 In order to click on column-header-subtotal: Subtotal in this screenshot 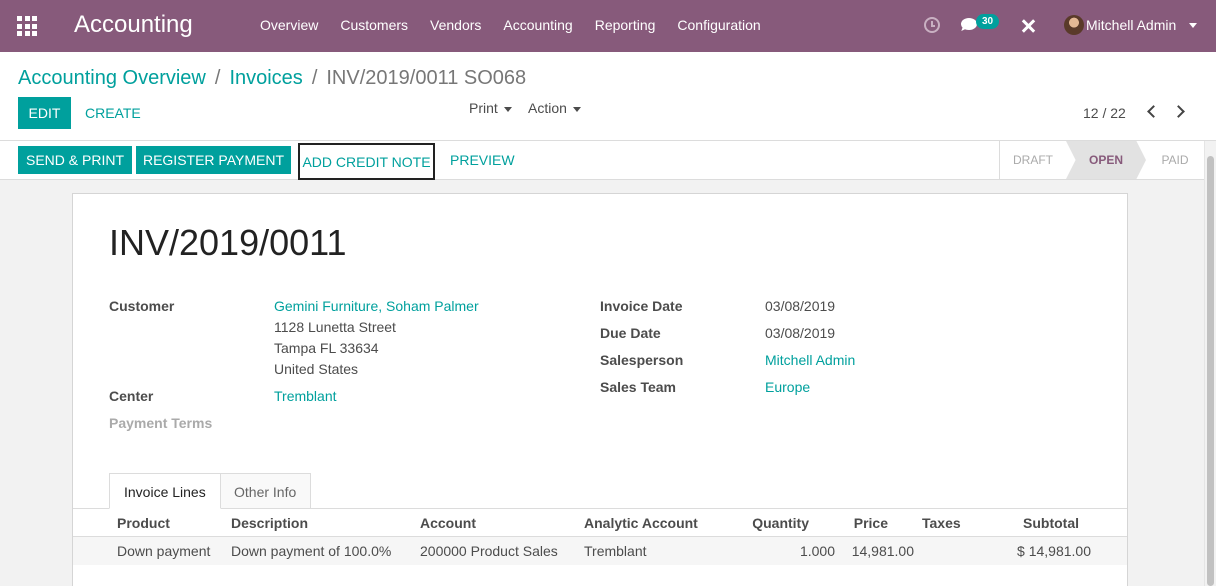, I will do `click(1041, 523)`.